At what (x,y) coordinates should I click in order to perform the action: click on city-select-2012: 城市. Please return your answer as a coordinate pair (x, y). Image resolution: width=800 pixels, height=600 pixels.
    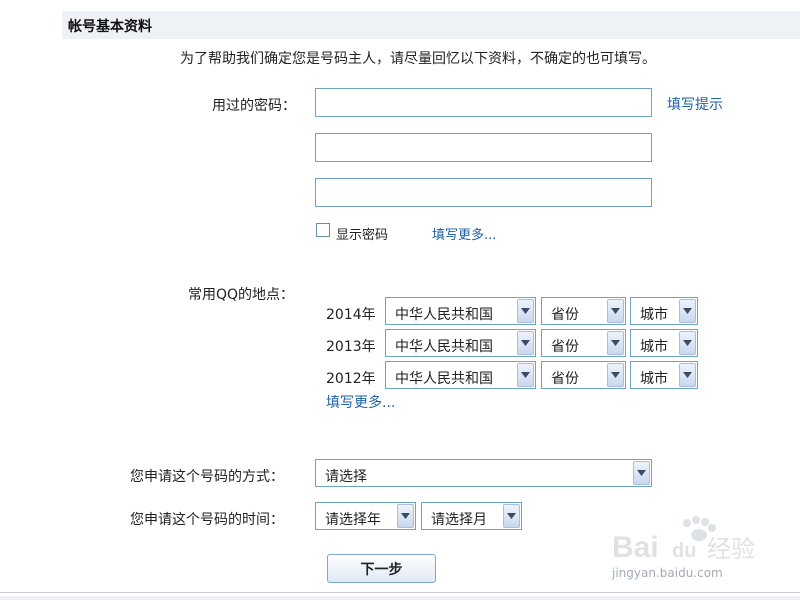
    Looking at the image, I should click on (664, 375).